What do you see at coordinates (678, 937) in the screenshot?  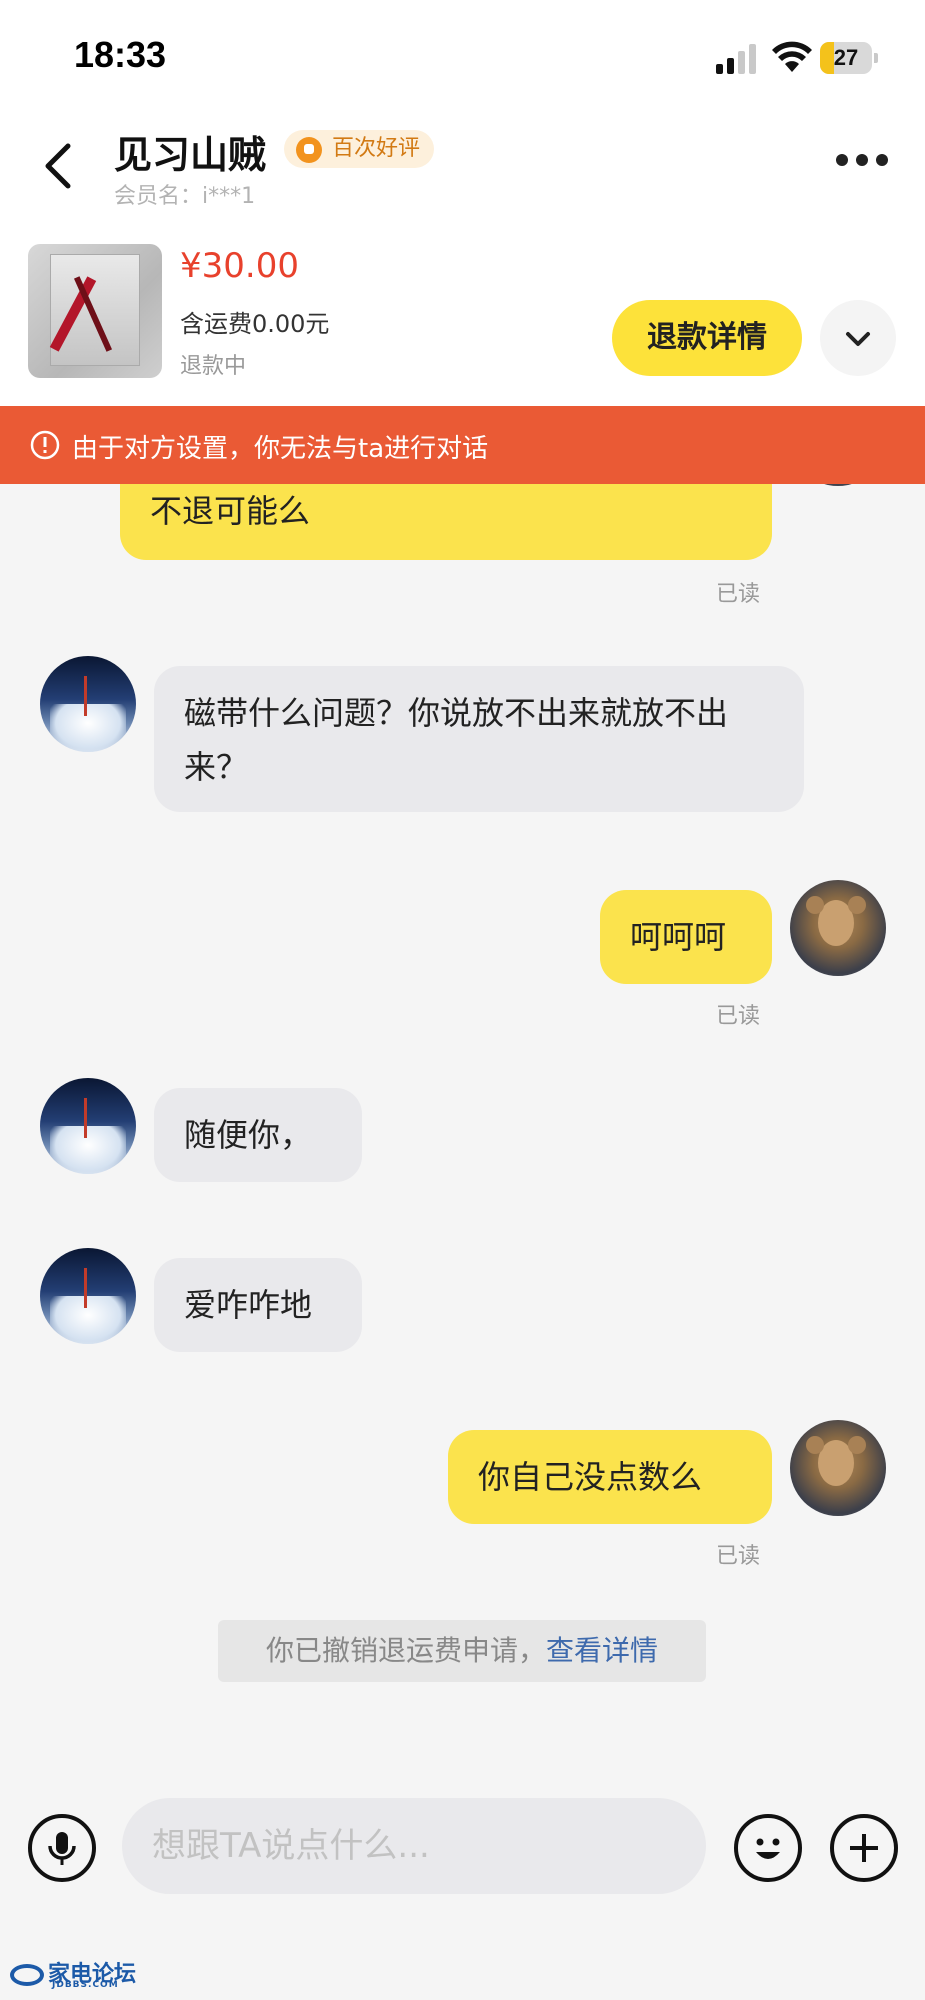 I see `message-text: 呵呵呵` at bounding box center [678, 937].